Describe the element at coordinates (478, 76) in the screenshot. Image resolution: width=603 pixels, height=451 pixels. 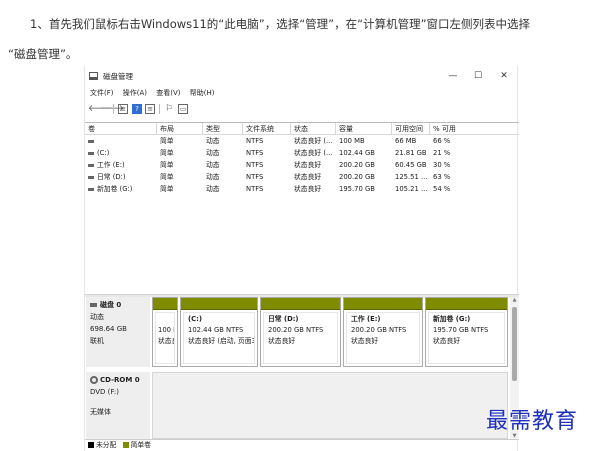
I see `maximize-button: ☐` at that location.